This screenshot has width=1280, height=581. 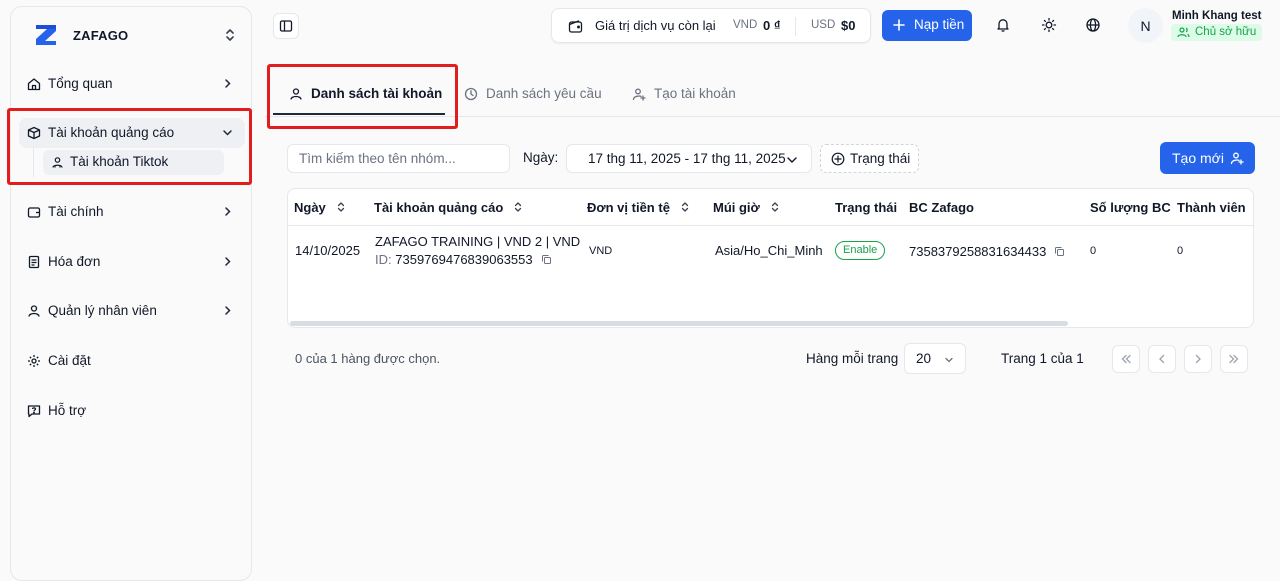 I want to click on status-filter-label: Trạng thái, so click(x=880, y=158).